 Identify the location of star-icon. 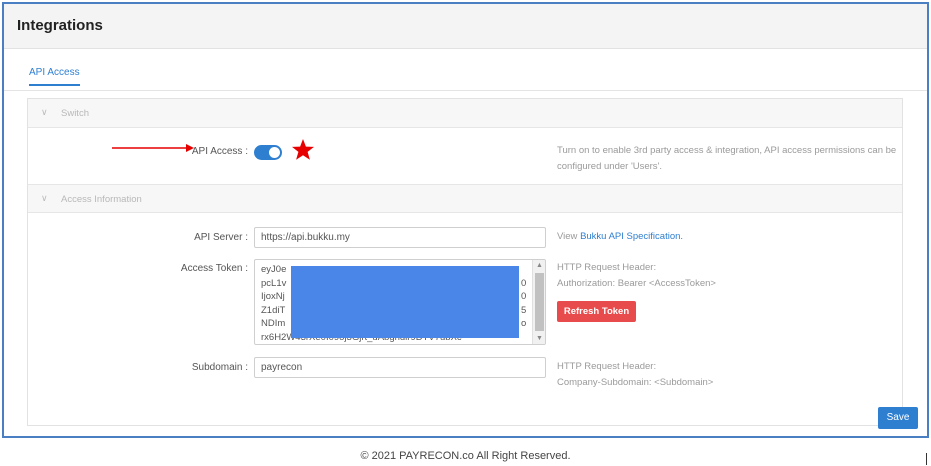
(303, 149).